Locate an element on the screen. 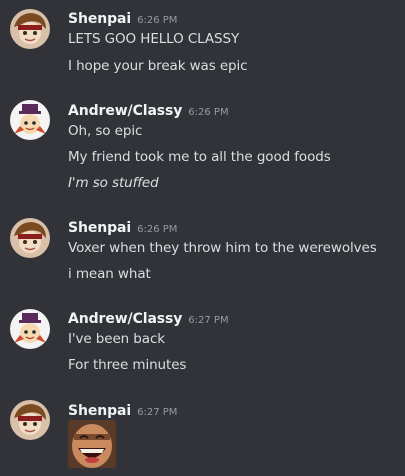 Image resolution: width=405 pixels, height=476 pixels. laughing-emoji-image is located at coordinates (92, 444).